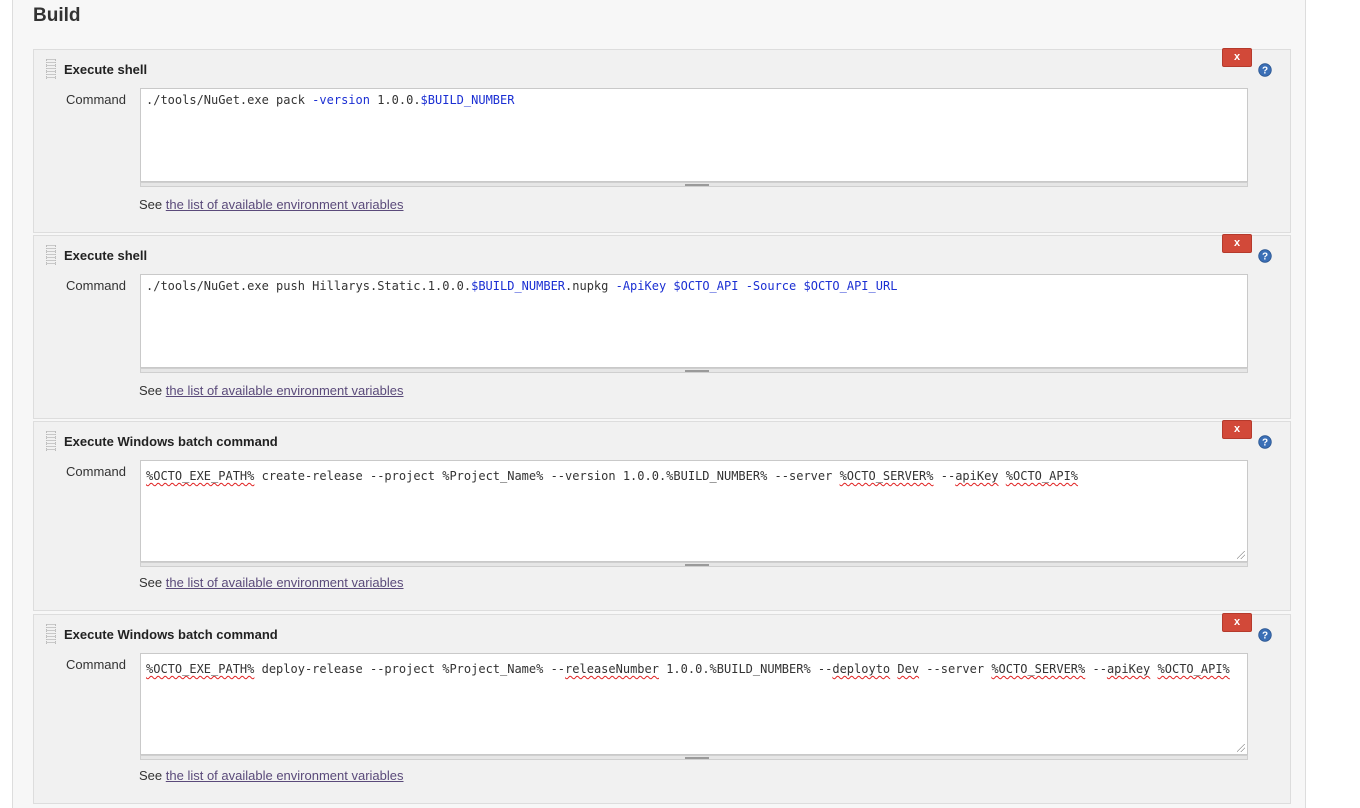 The image size is (1360, 808). I want to click on section-title: Build, so click(57, 15).